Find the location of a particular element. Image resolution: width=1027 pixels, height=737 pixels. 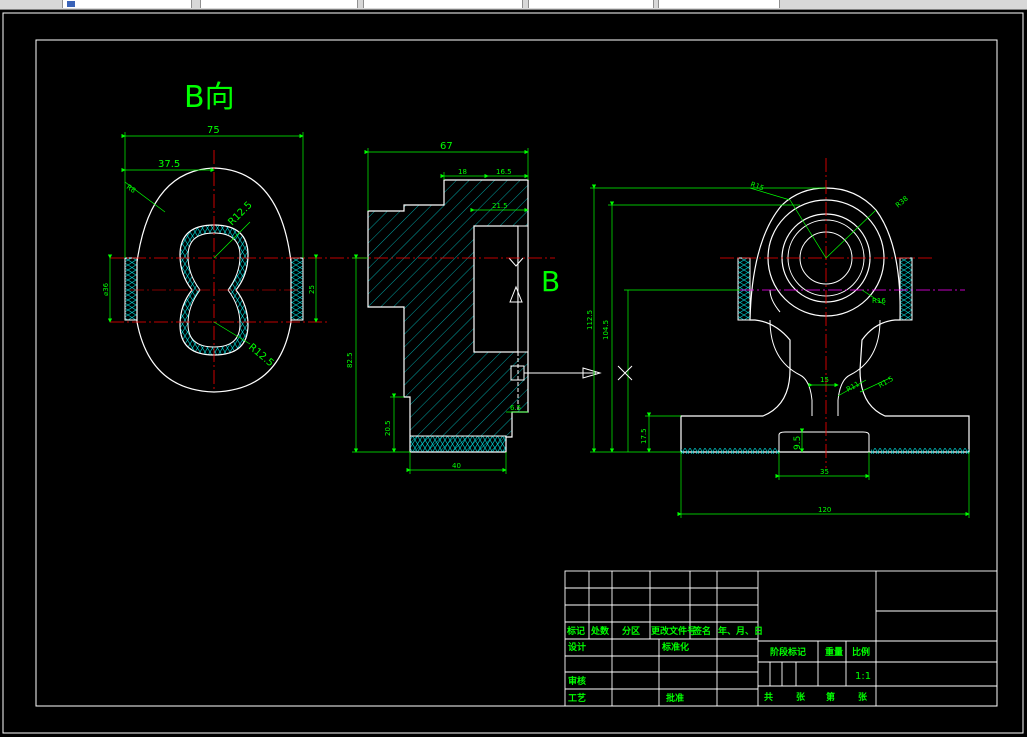

svg-text: 阶段标记 is located at coordinates (788, 652).